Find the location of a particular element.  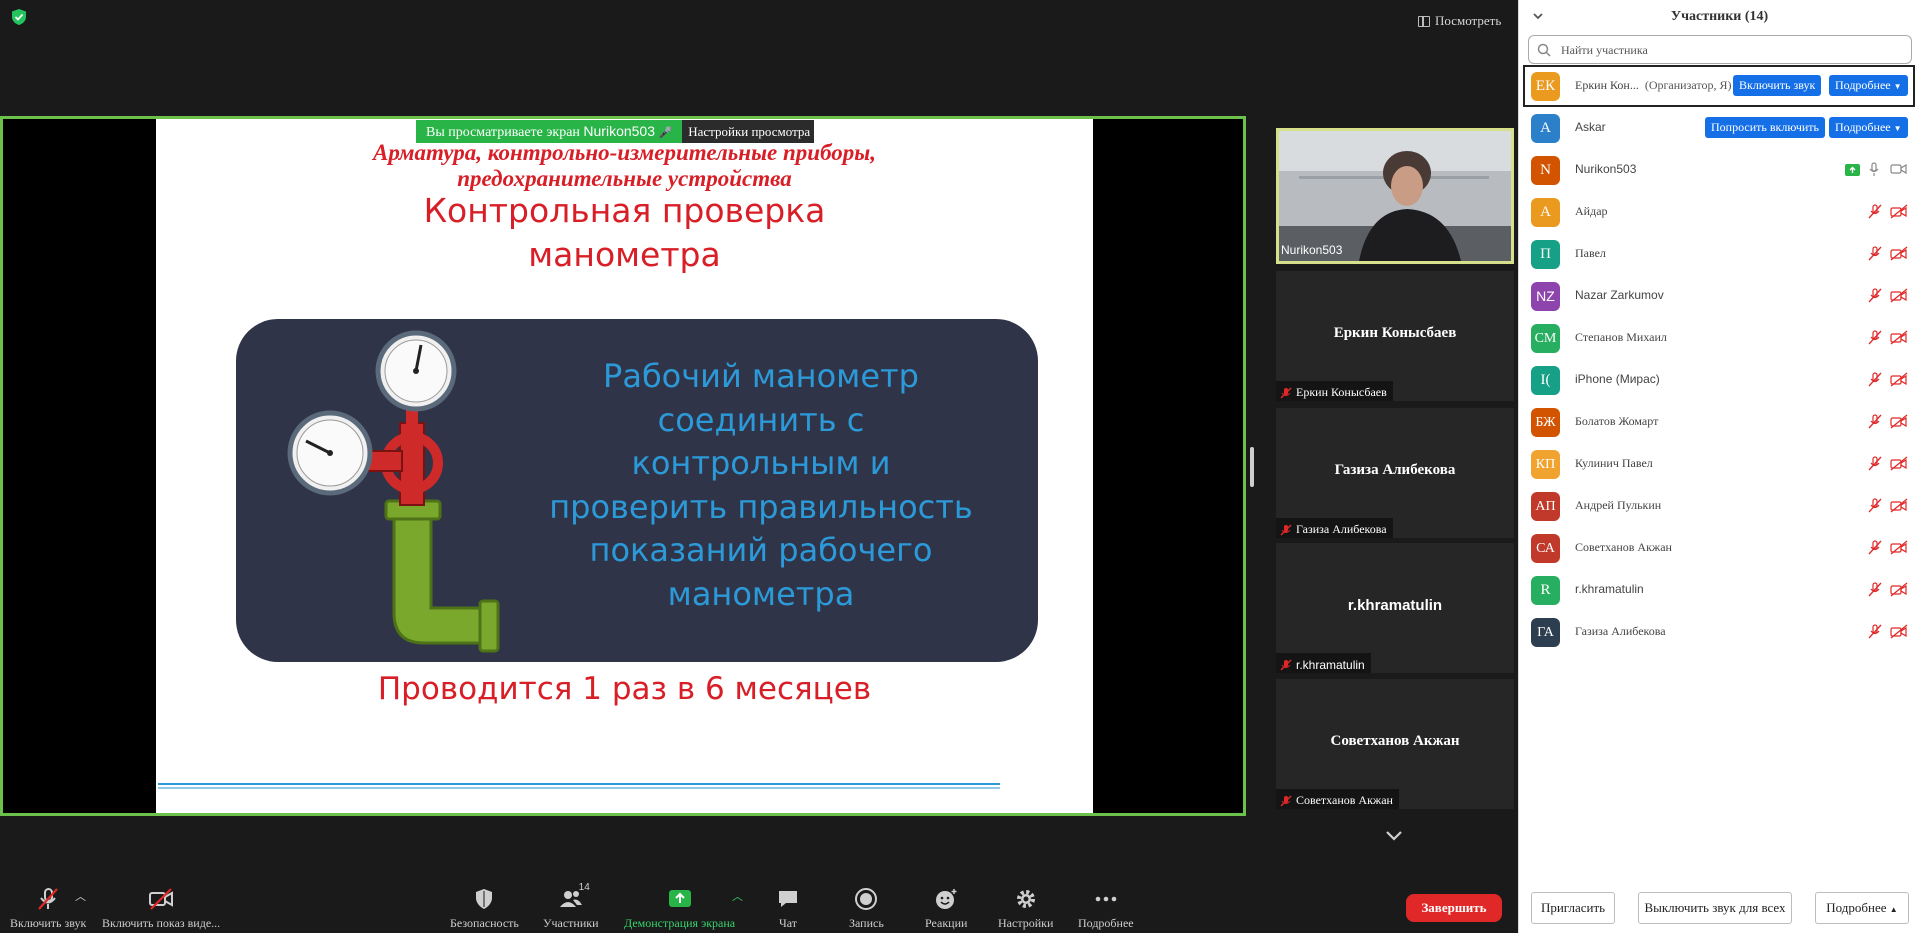

participant-name: Газиза Алибекова is located at coordinates (1395, 470).